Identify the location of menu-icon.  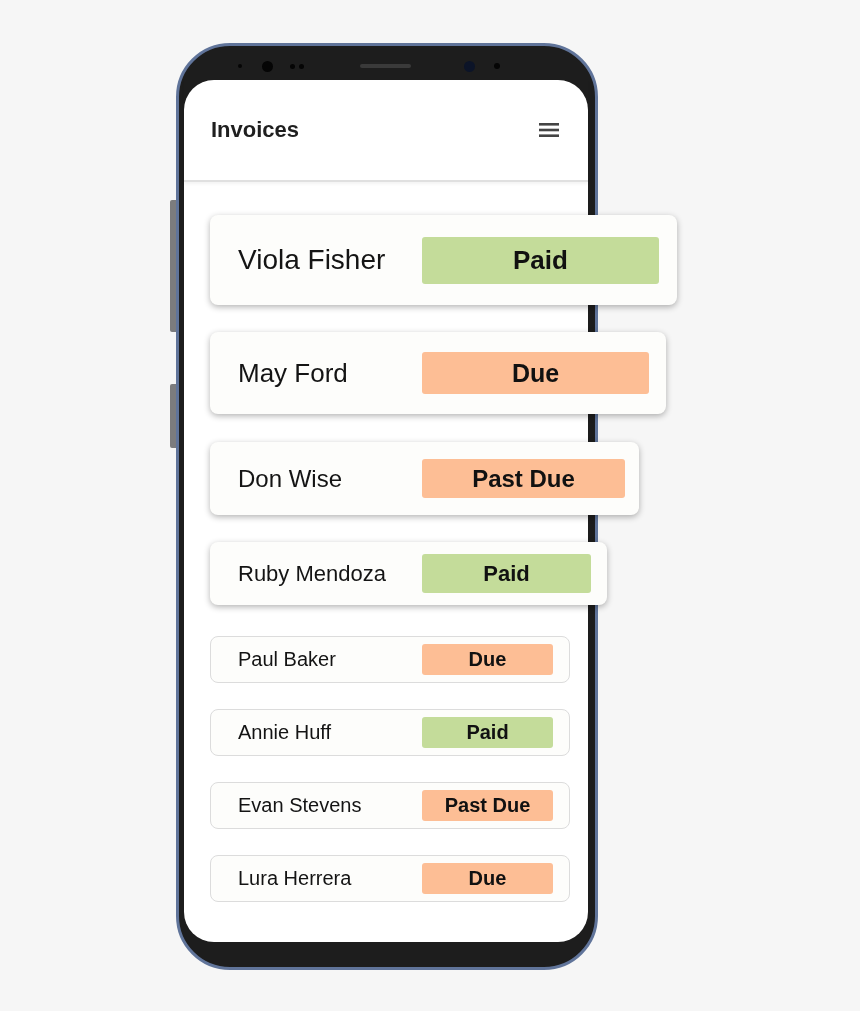
(549, 130).